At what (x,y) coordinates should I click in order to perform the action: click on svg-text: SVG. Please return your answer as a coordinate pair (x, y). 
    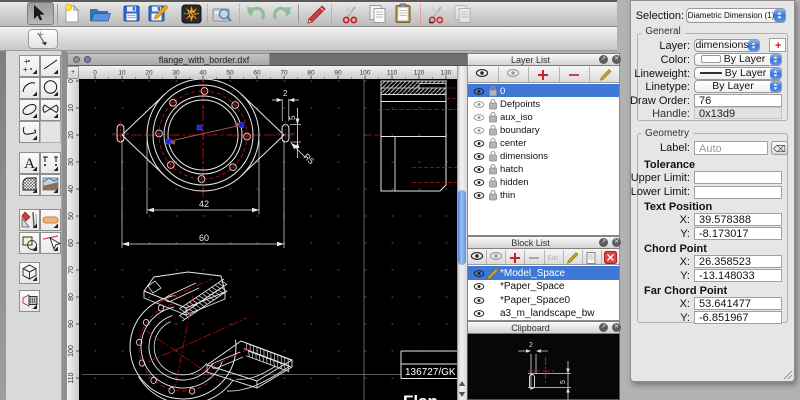
    Looking at the image, I should click on (191, 16).